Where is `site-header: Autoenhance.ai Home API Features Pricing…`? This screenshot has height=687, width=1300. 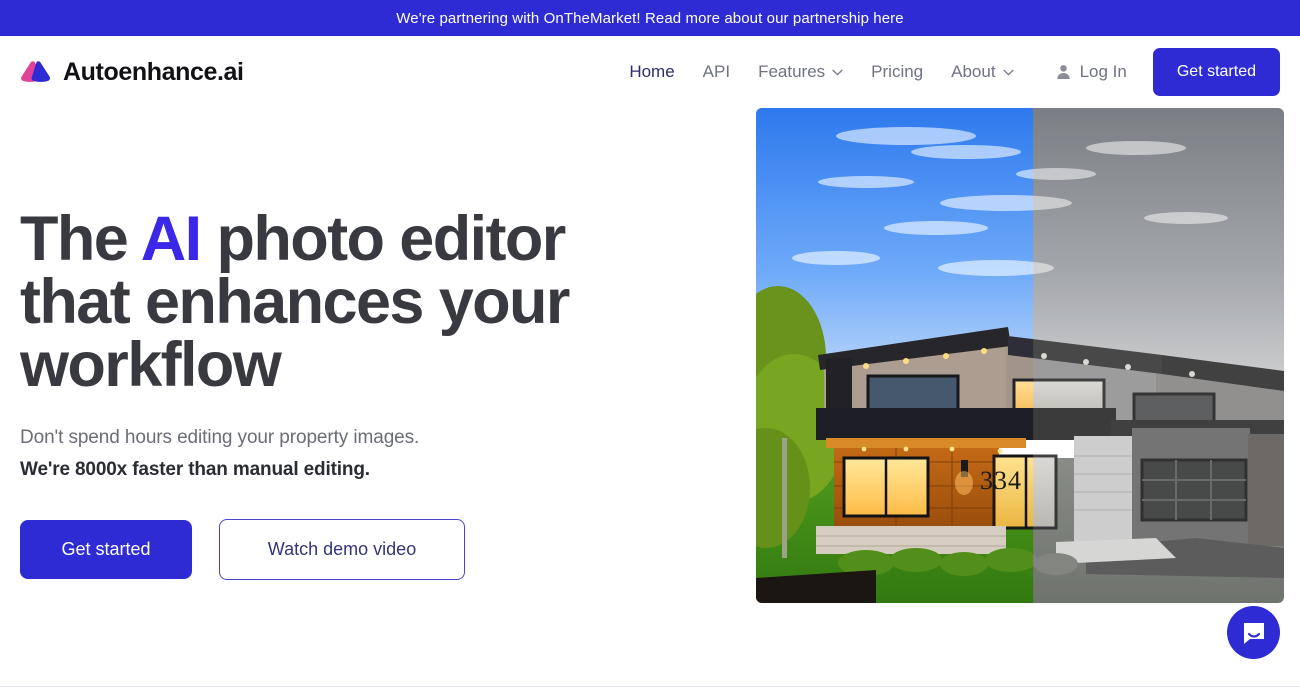
site-header: Autoenhance.ai Home API Features Pricing… is located at coordinates (650, 72).